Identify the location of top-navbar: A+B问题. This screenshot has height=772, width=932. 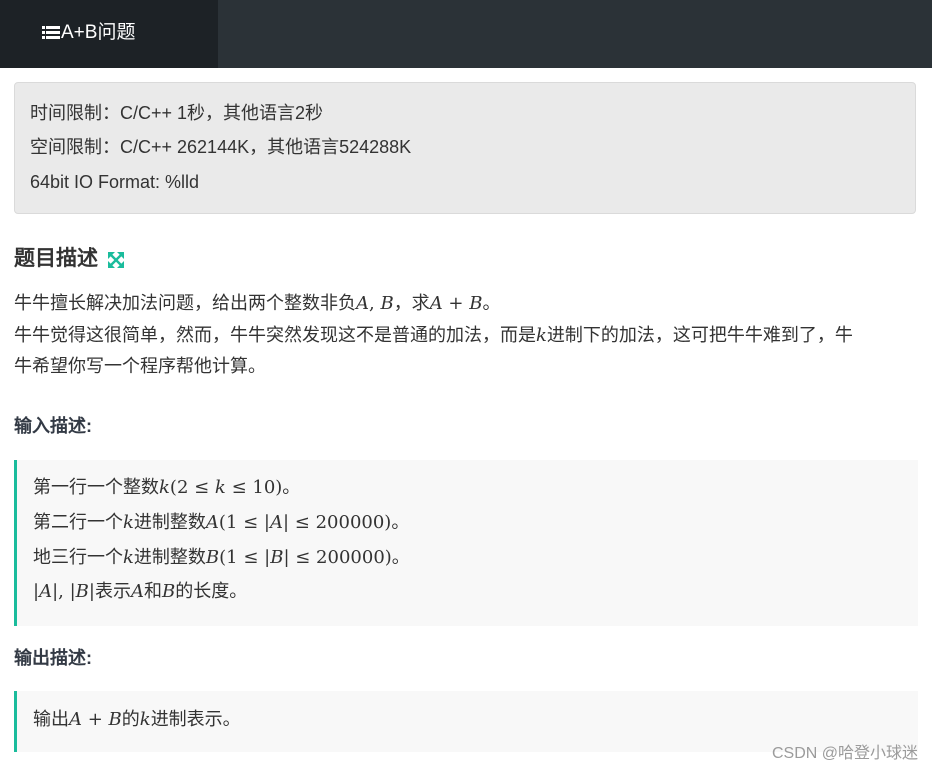
(466, 34).